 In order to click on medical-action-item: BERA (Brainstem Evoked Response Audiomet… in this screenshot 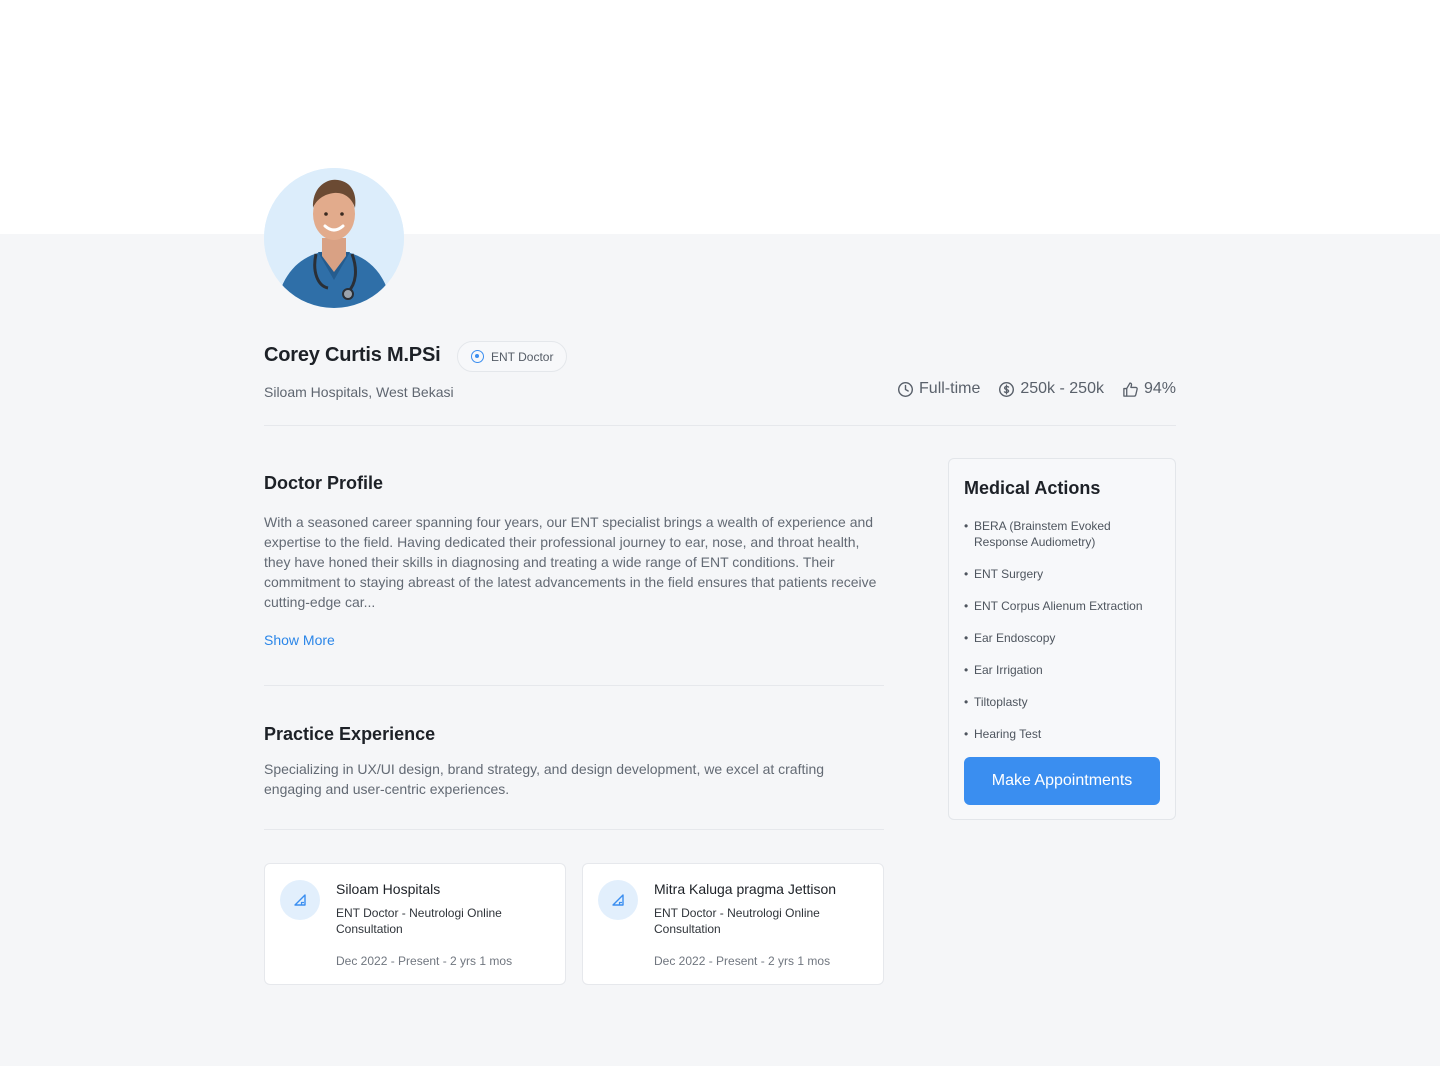, I will do `click(1064, 534)`.